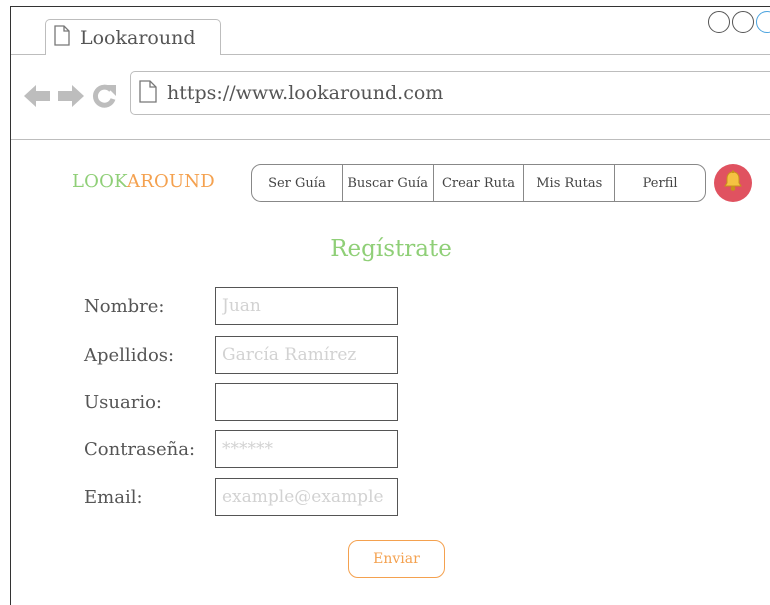 The image size is (770, 605). I want to click on form-title: Regístrate, so click(391, 249).